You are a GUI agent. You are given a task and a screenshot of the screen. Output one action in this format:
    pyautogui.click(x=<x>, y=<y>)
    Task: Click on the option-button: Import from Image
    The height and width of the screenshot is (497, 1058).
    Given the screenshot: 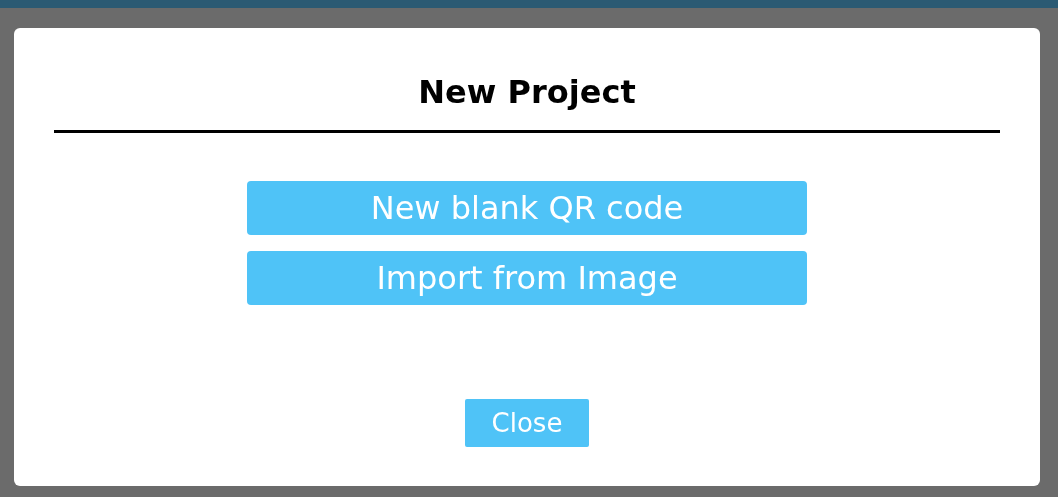 What is the action you would take?
    pyautogui.click(x=527, y=278)
    